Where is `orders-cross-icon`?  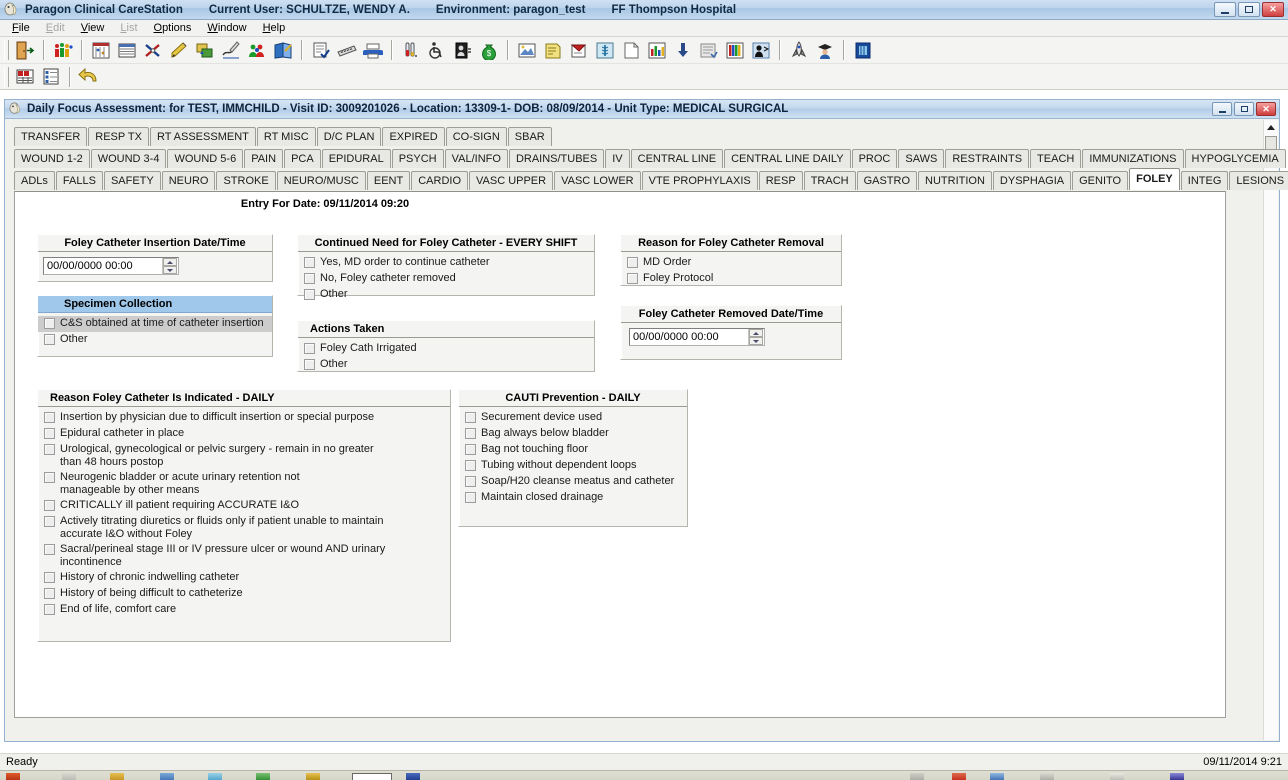
orders-cross-icon is located at coordinates (153, 50).